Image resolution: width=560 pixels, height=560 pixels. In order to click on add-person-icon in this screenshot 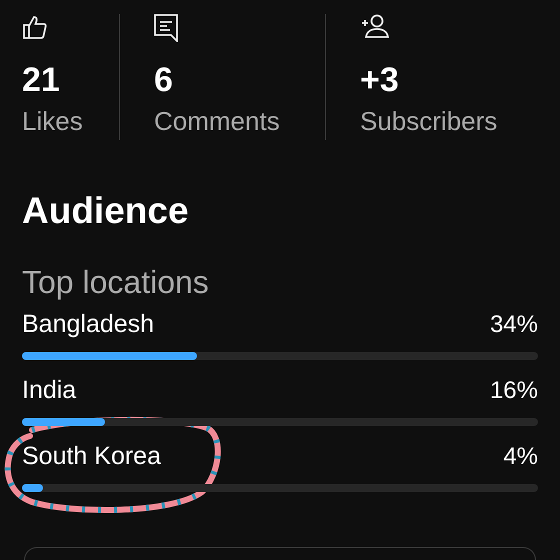, I will do `click(375, 26)`.